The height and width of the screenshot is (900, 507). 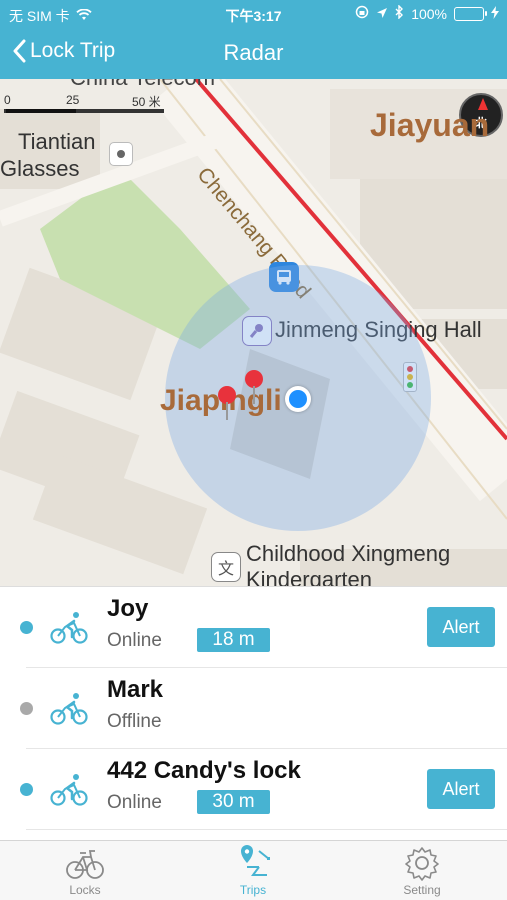 What do you see at coordinates (253, 14) in the screenshot?
I see `status-bar: 无 SIM 卡 下午3:17 100%` at bounding box center [253, 14].